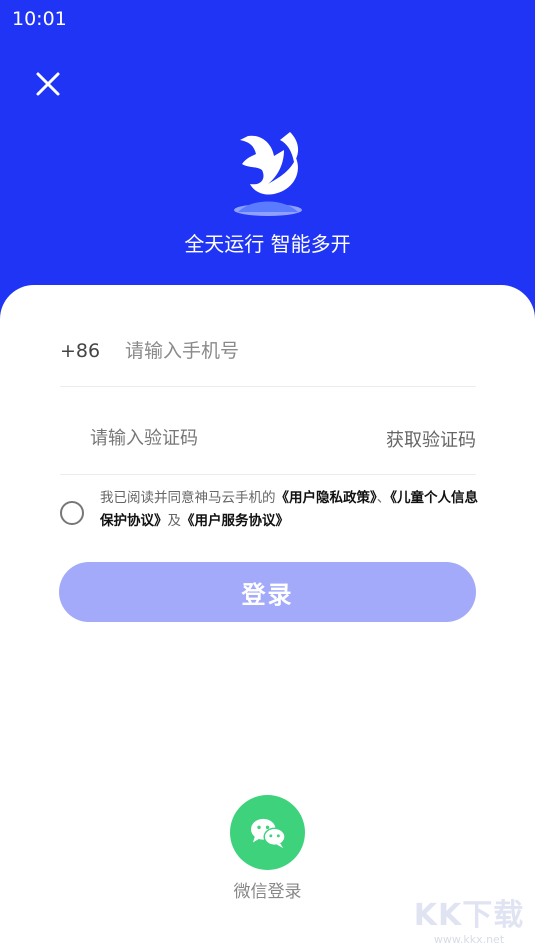  Describe the element at coordinates (267, 244) in the screenshot. I see `slogan: 全天运行 智能多开` at that location.